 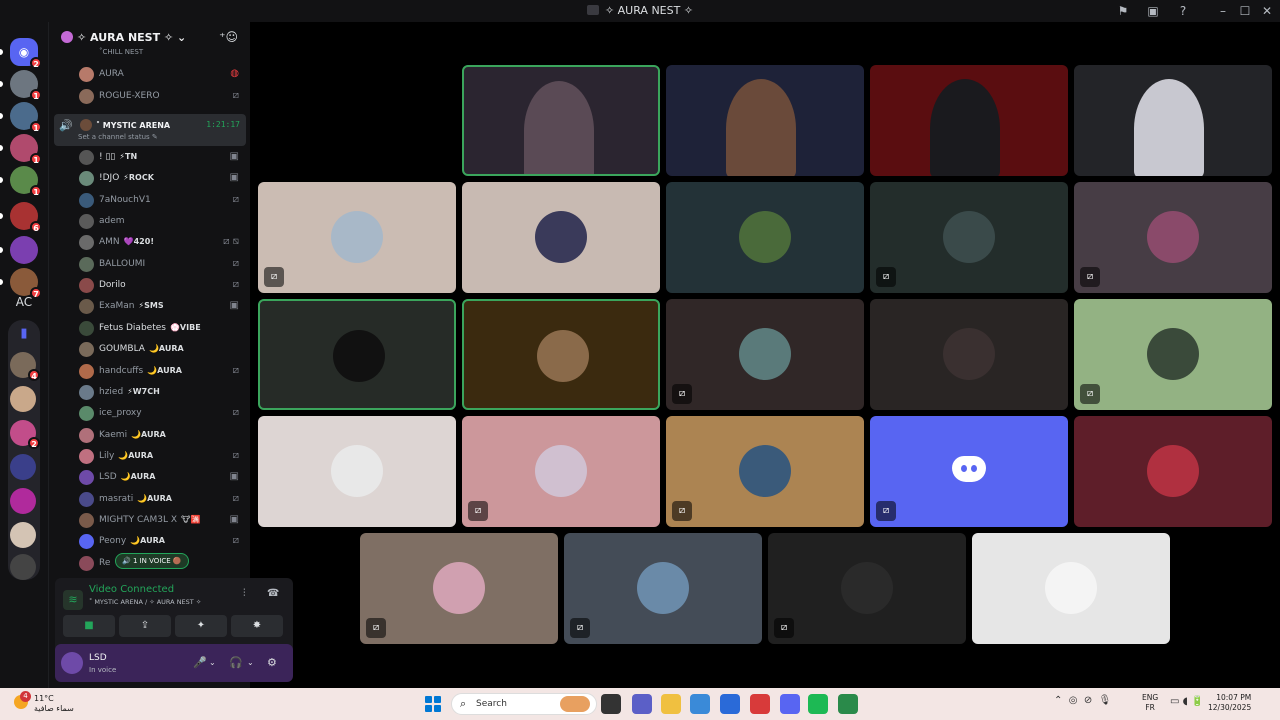 What do you see at coordinates (26, 117) in the screenshot?
I see `server-3-icon: 1` at bounding box center [26, 117].